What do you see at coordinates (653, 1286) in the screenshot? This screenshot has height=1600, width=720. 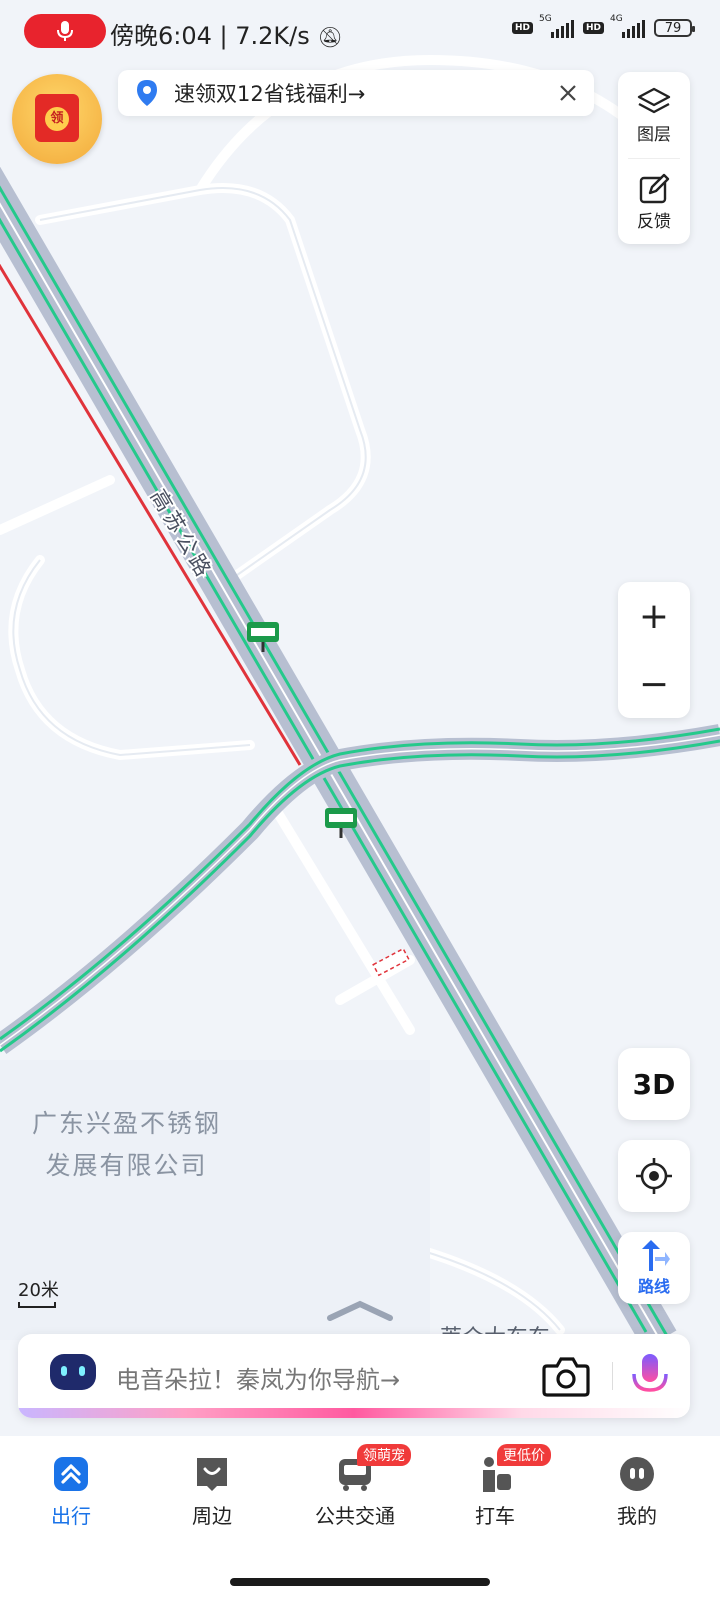 I see `route-label: 路线` at bounding box center [653, 1286].